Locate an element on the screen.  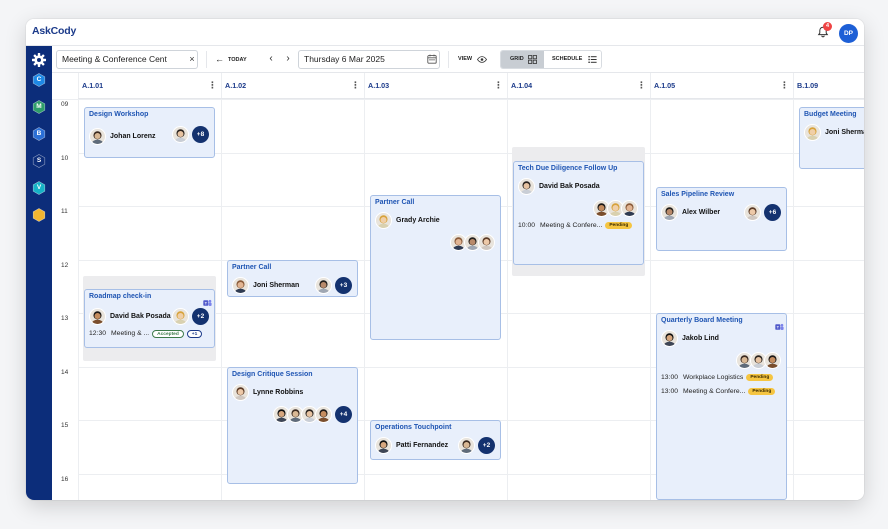
organizer-name: Jakob Lind is located at coordinates (700, 338).